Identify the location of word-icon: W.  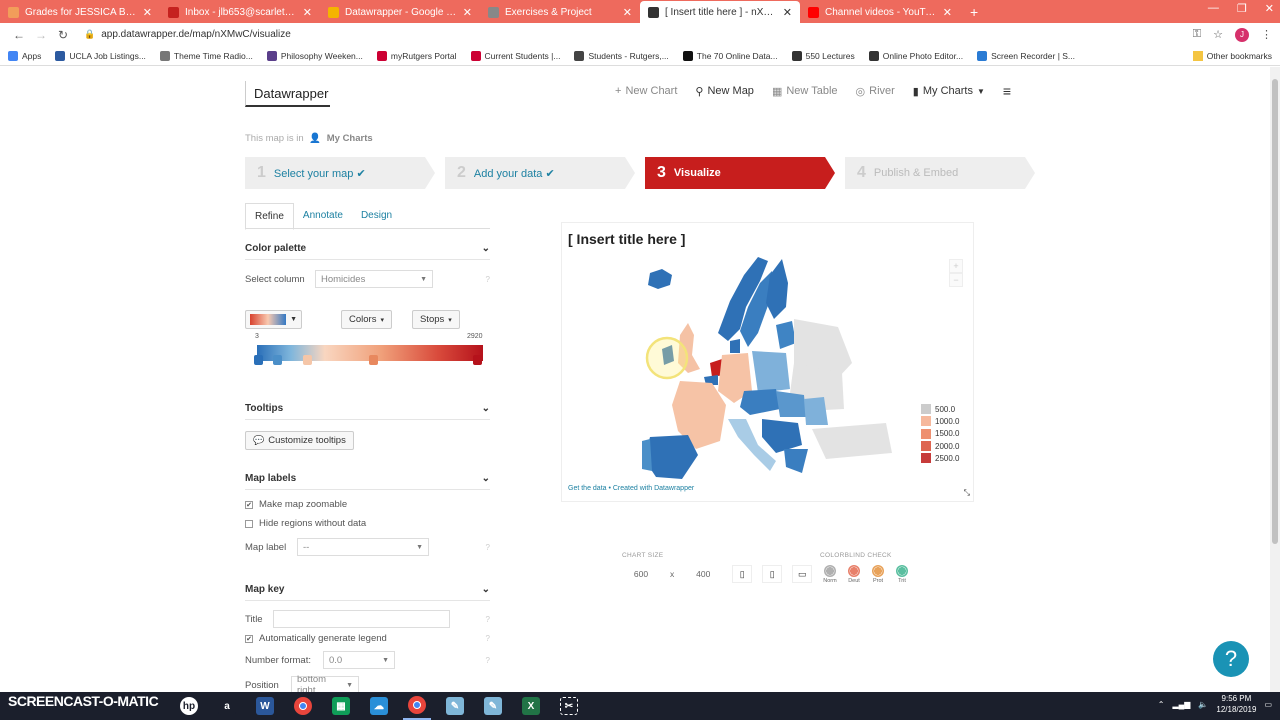
(265, 706).